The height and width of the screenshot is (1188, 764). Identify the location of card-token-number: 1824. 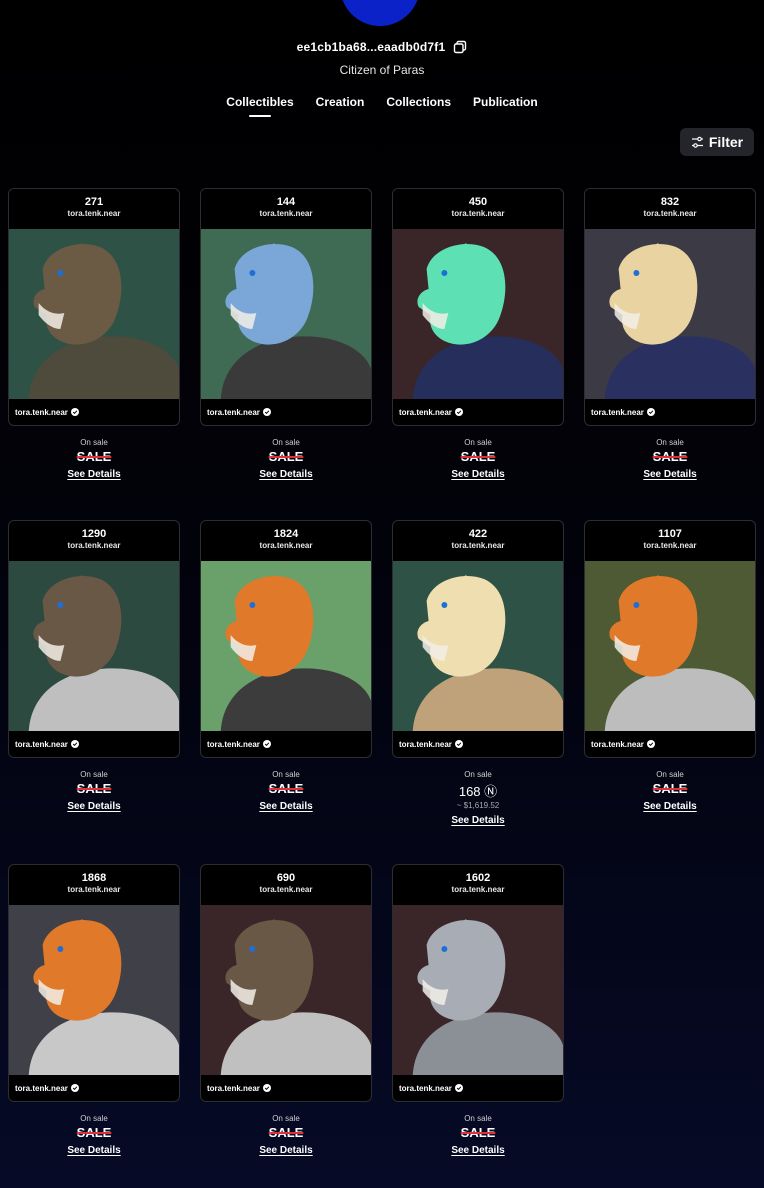
(286, 534).